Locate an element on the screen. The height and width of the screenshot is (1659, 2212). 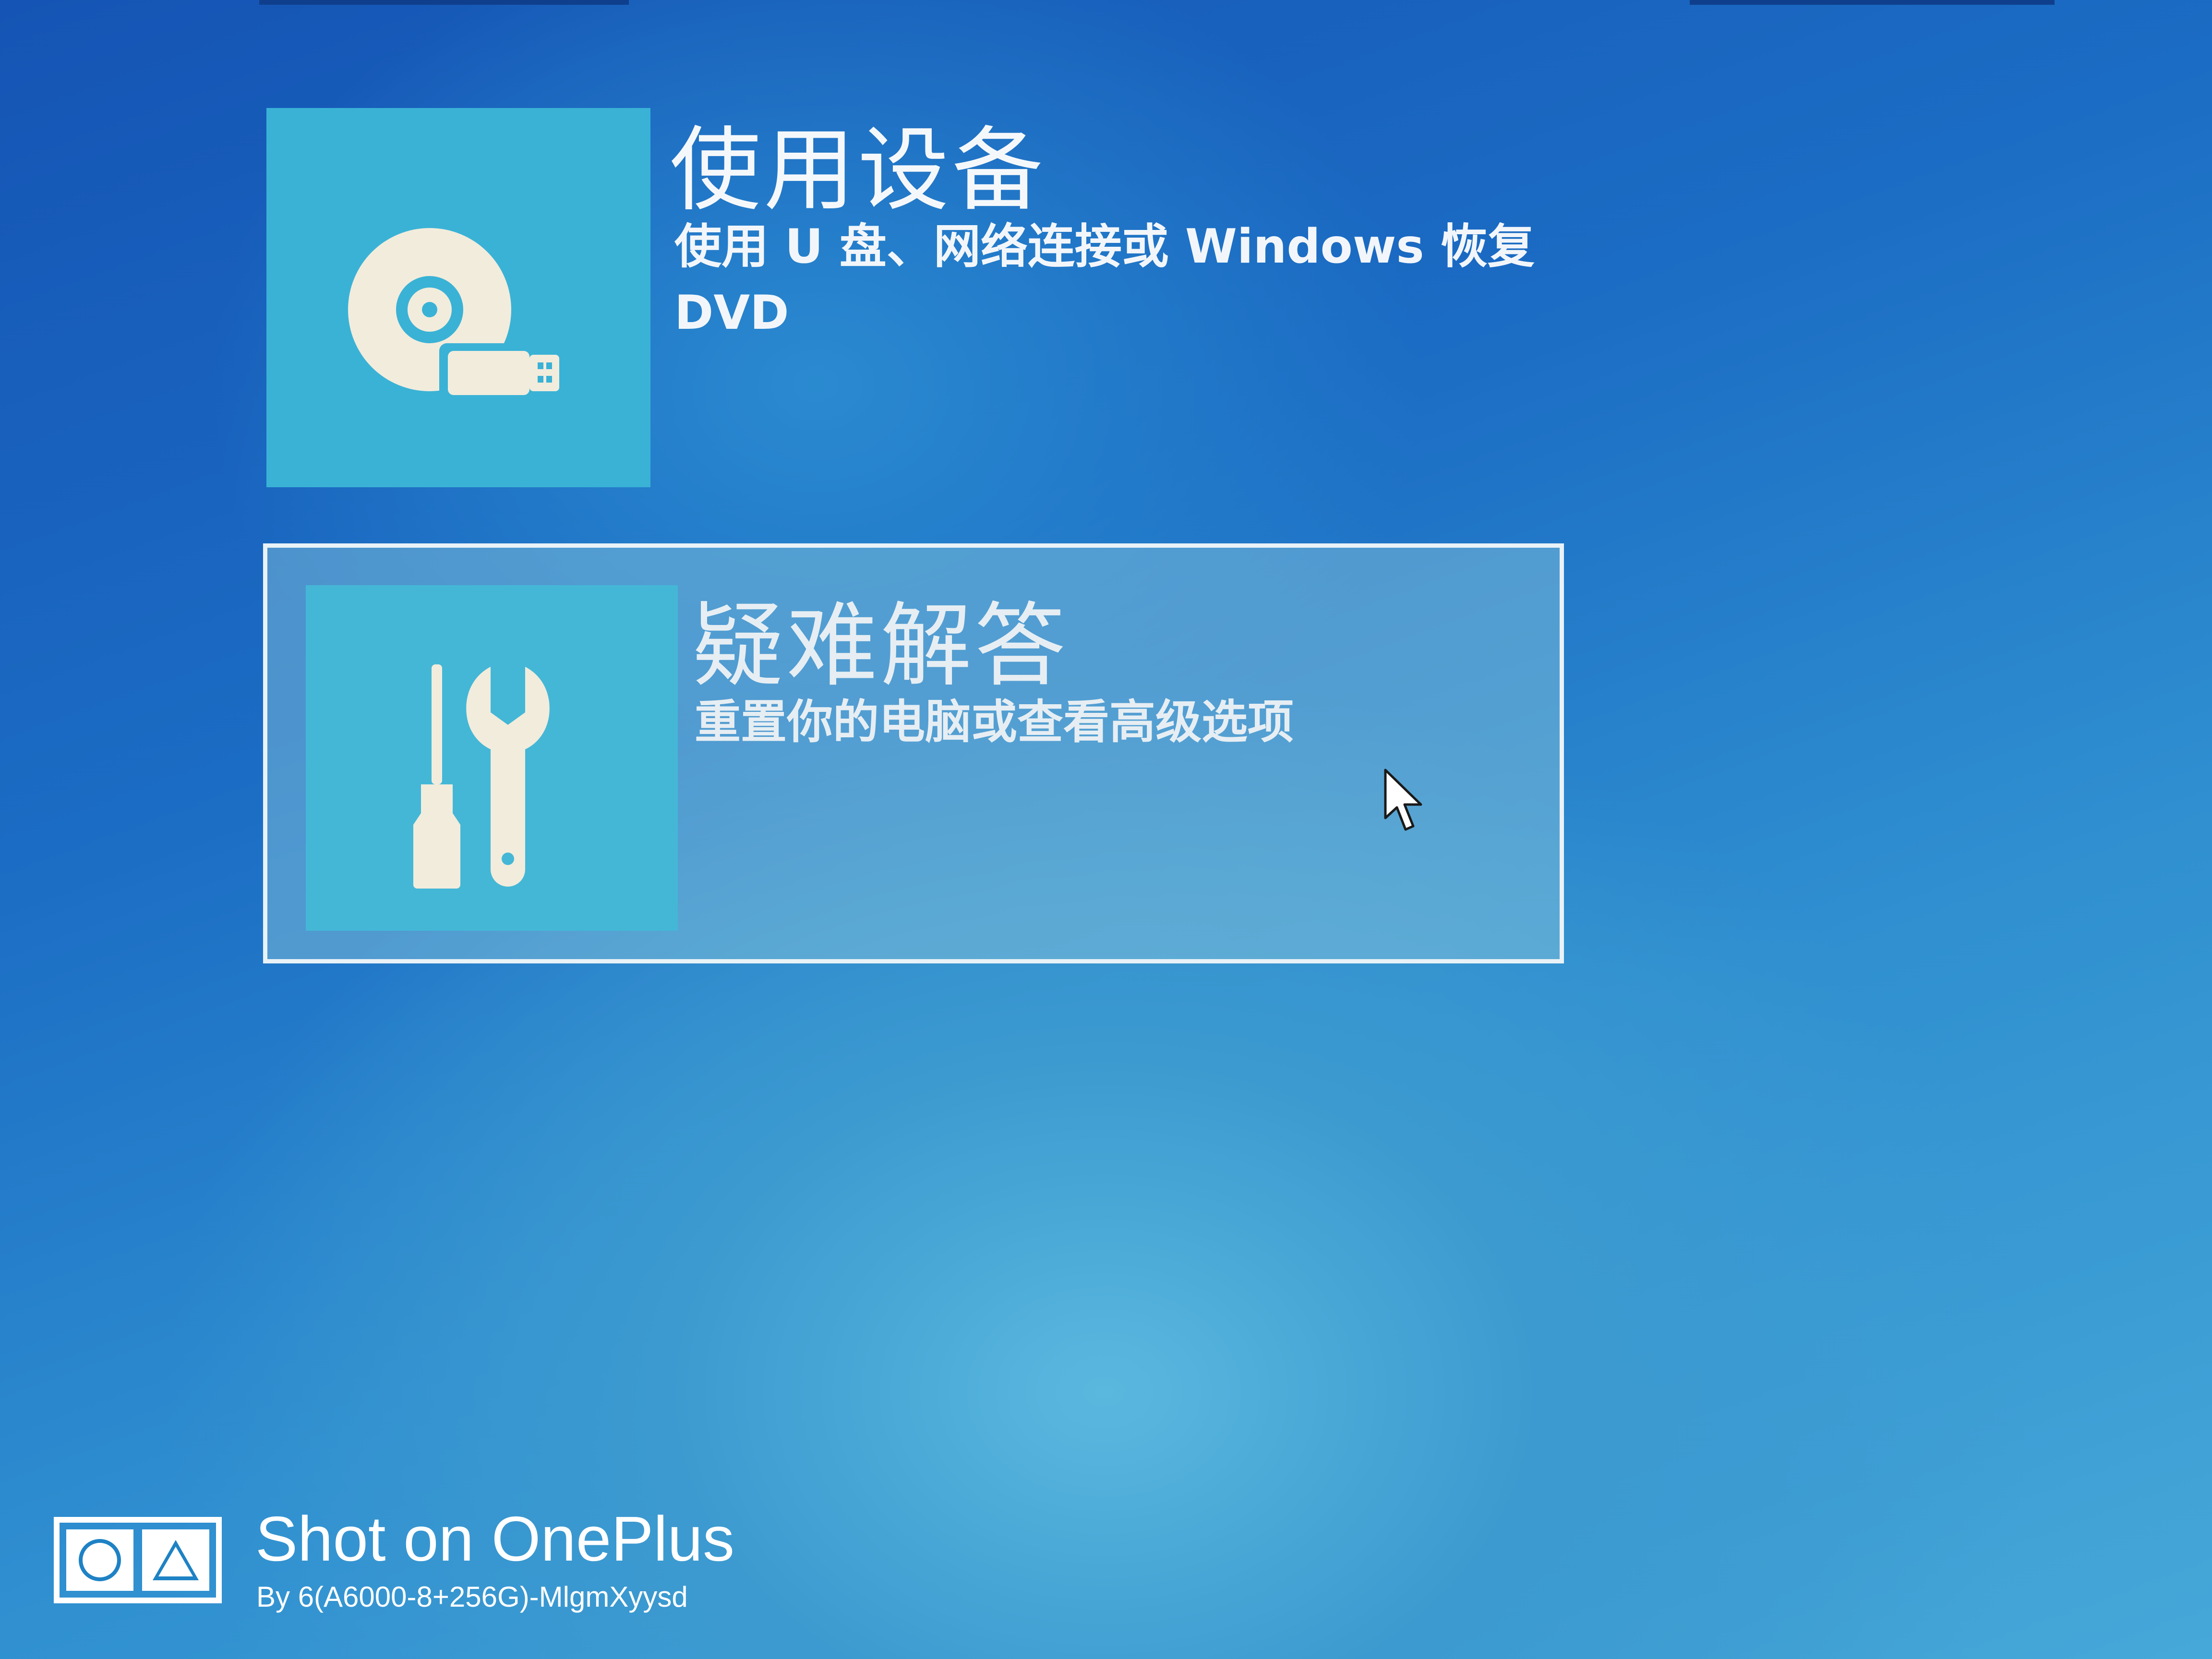
troubleshoot-description: 重置你的电脑或查看高级选项 is located at coordinates (994, 722).